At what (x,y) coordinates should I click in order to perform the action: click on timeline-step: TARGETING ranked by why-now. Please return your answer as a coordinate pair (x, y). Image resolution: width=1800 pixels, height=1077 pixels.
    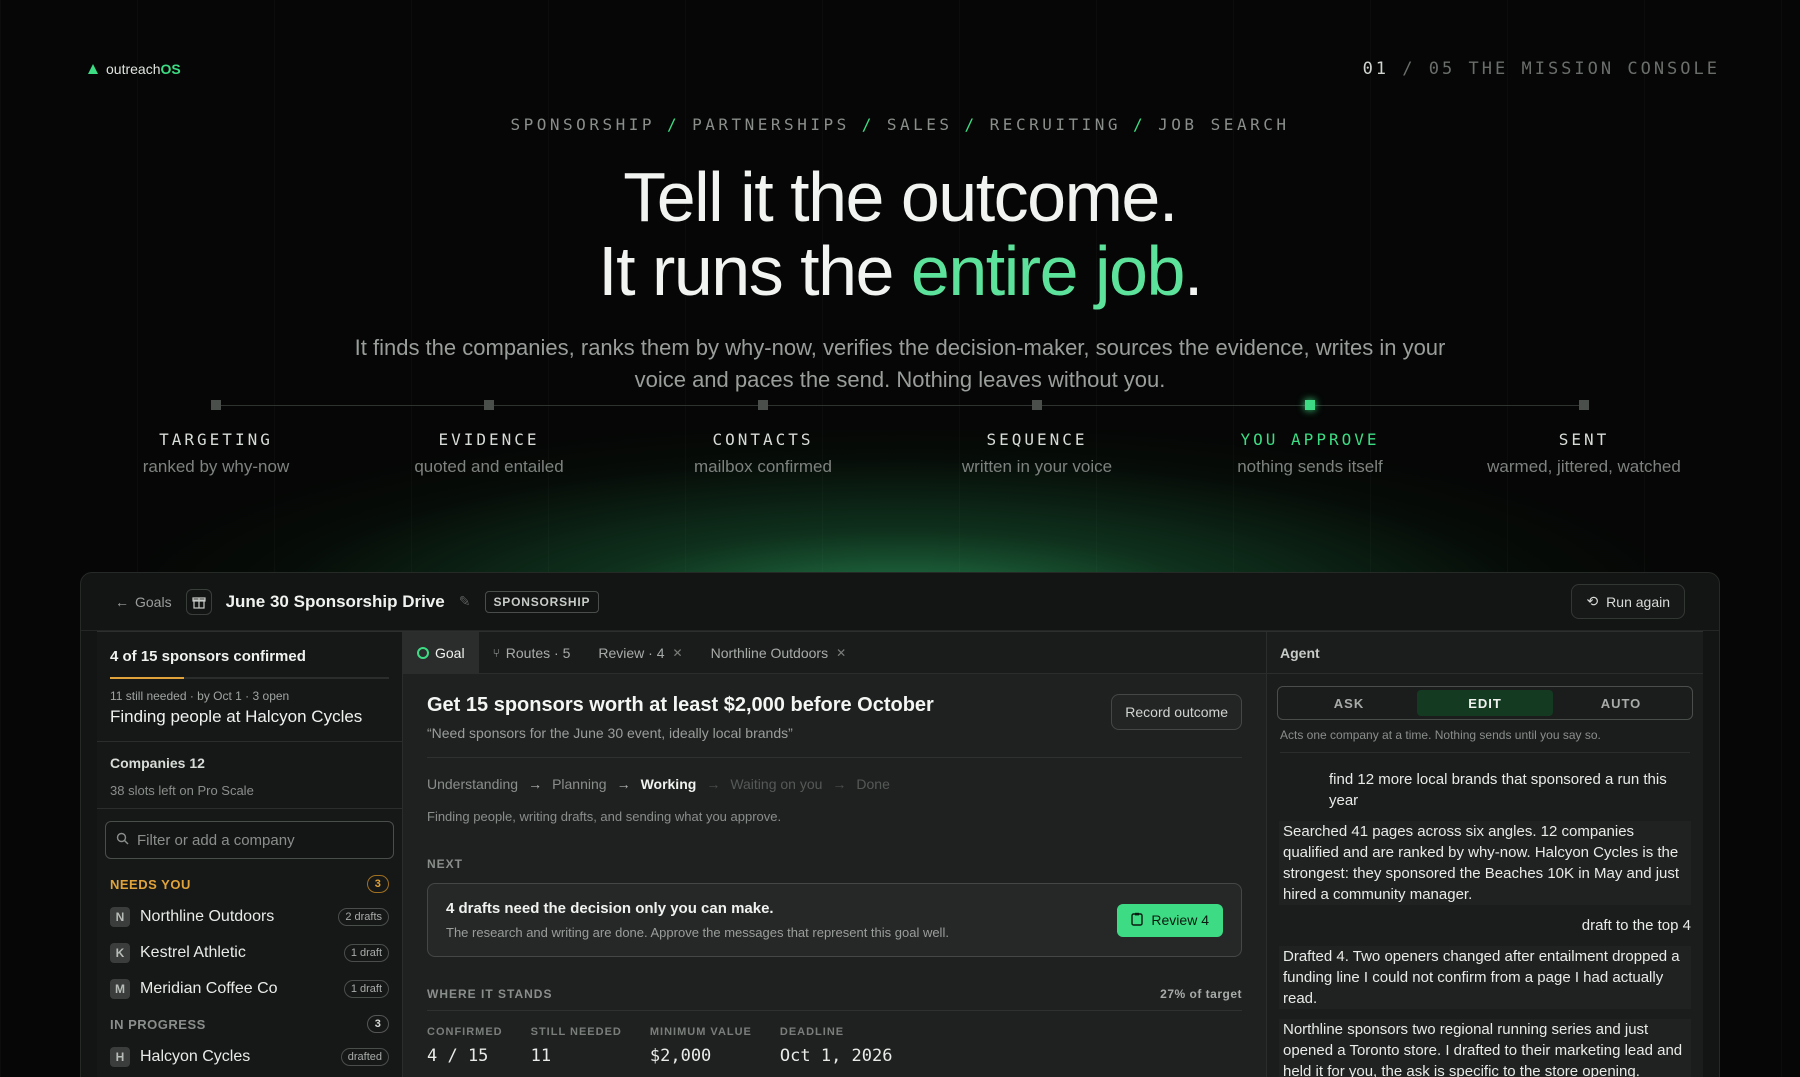
    Looking at the image, I should click on (216, 438).